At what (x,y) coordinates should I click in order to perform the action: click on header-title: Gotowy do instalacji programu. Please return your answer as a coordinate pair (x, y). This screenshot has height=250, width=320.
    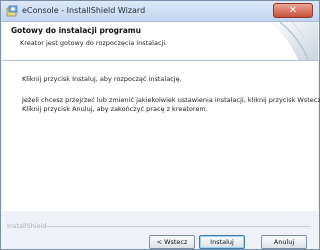
    Looking at the image, I should click on (76, 30).